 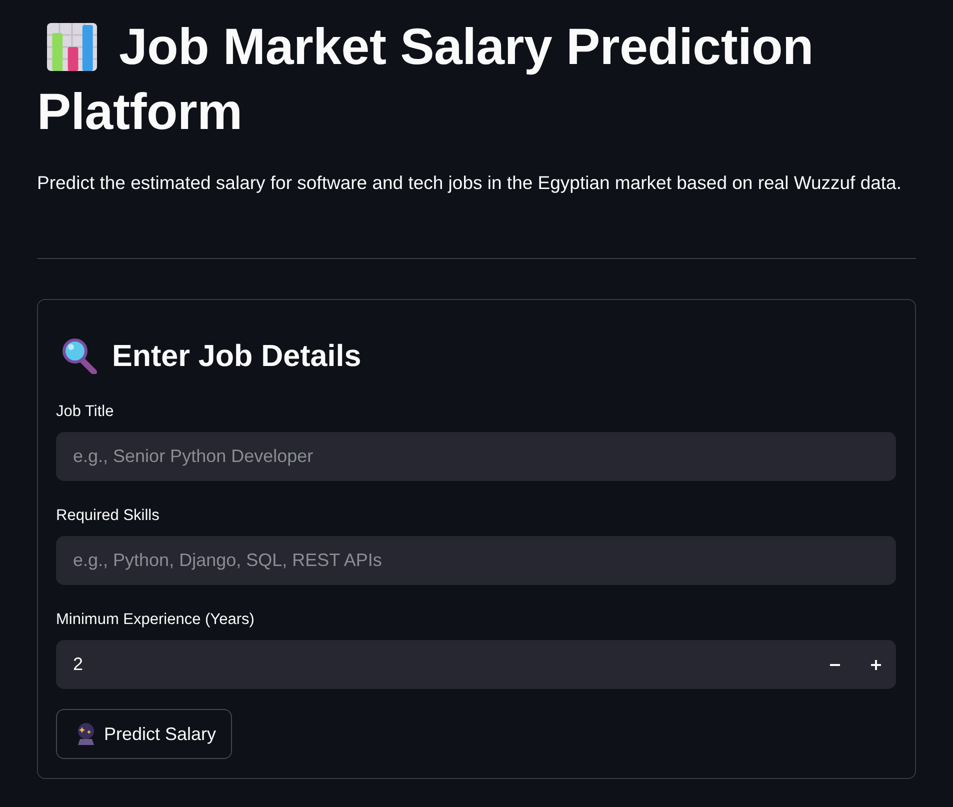 I want to click on text-input-field: e.g., Python, Django, SQL, REST APIs, so click(x=476, y=560).